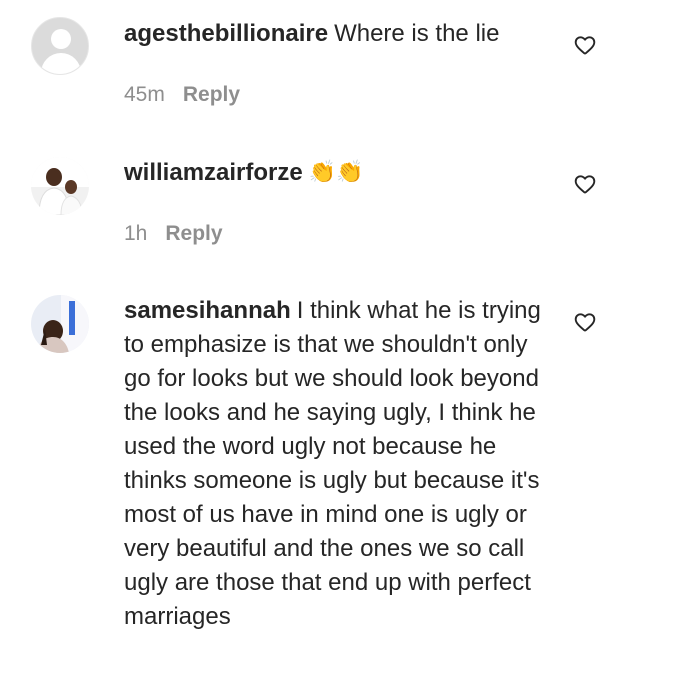 The height and width of the screenshot is (678, 675). Describe the element at coordinates (136, 233) in the screenshot. I see `comment-timestamp: 1h` at that location.